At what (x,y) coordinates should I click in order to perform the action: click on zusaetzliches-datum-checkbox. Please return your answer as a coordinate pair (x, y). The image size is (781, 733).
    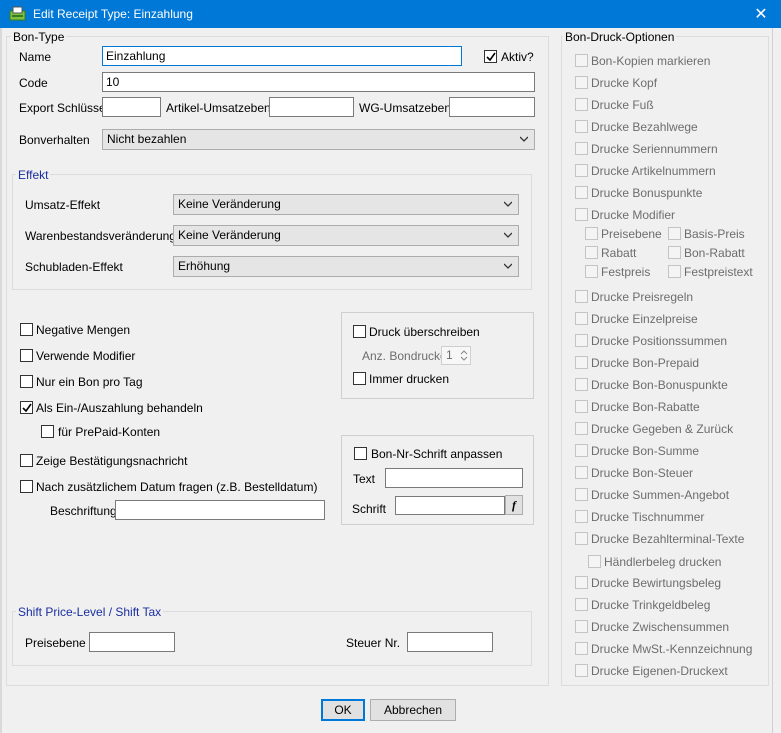
    Looking at the image, I should click on (26, 486).